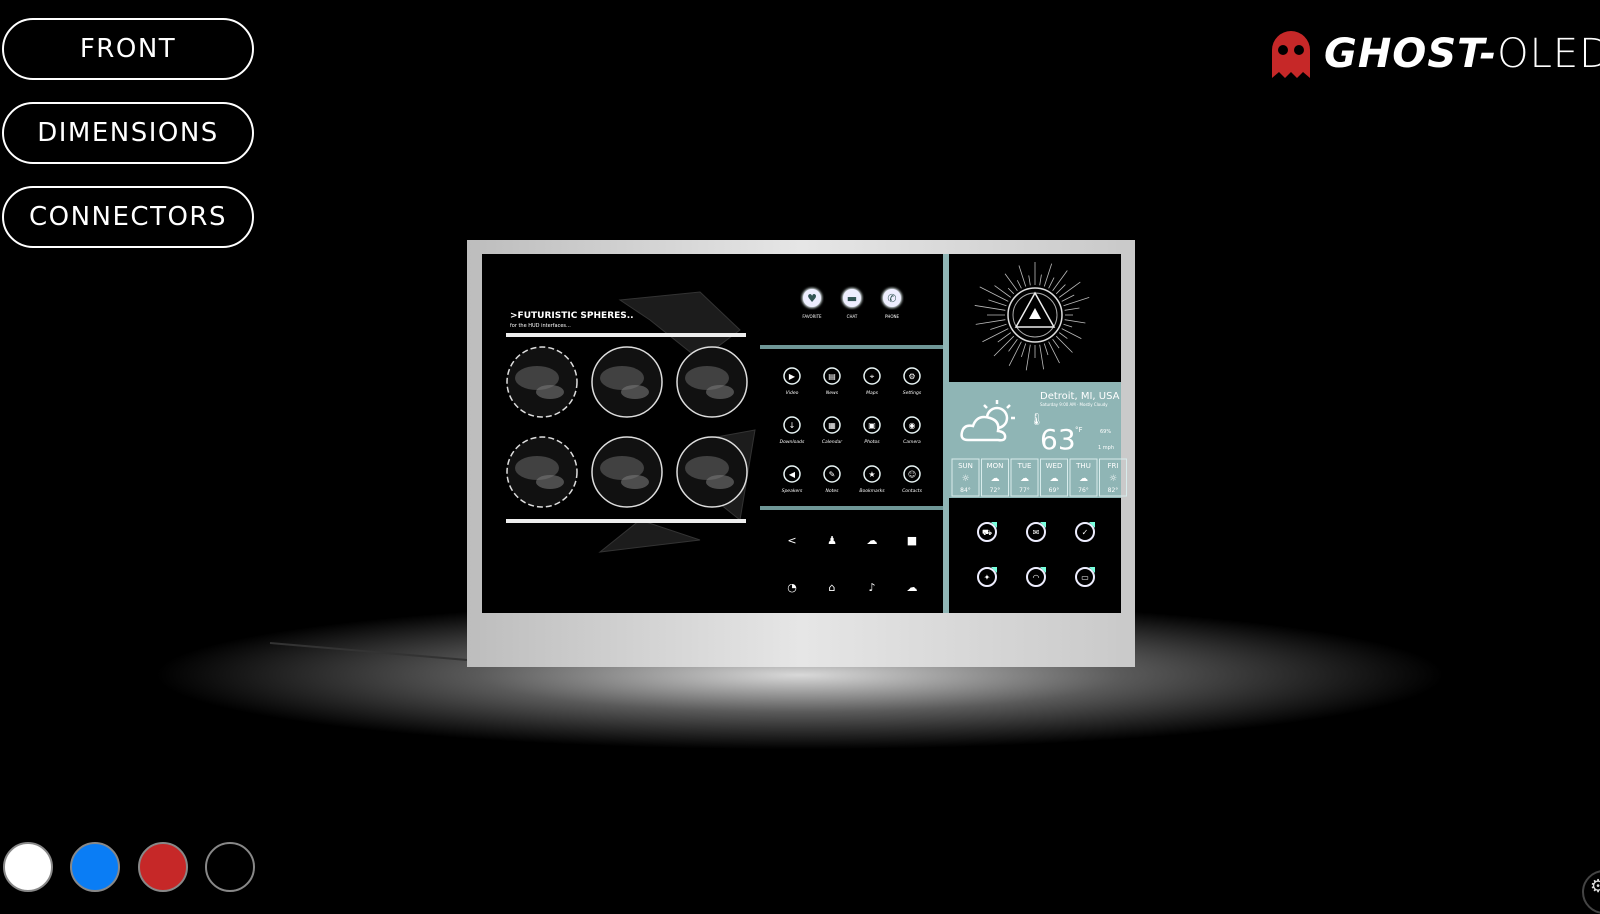  Describe the element at coordinates (965, 466) in the screenshot. I see `forecast-day: SUN` at that location.